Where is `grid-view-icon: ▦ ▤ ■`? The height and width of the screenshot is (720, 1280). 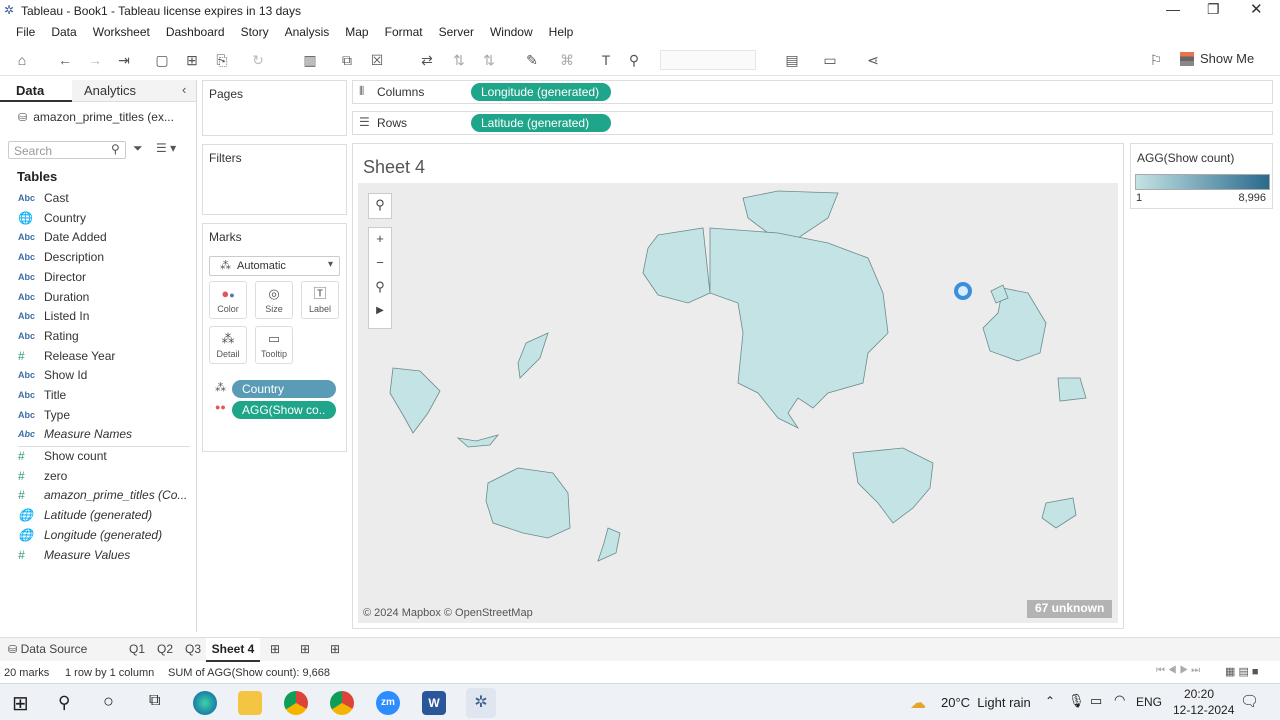
grid-view-icon: ▦ ▤ ■ is located at coordinates (1242, 671).